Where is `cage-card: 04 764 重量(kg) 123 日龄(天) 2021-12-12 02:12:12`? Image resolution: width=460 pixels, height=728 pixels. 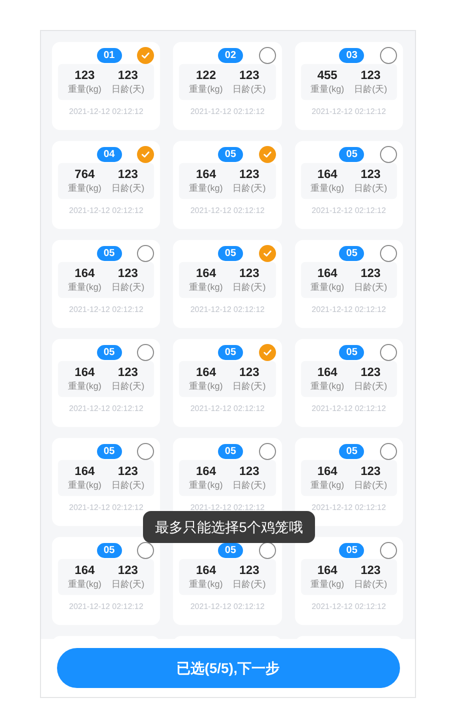
cage-card: 04 764 重量(kg) 123 日龄(天) 2021-12-12 02:12:12 is located at coordinates (106, 185).